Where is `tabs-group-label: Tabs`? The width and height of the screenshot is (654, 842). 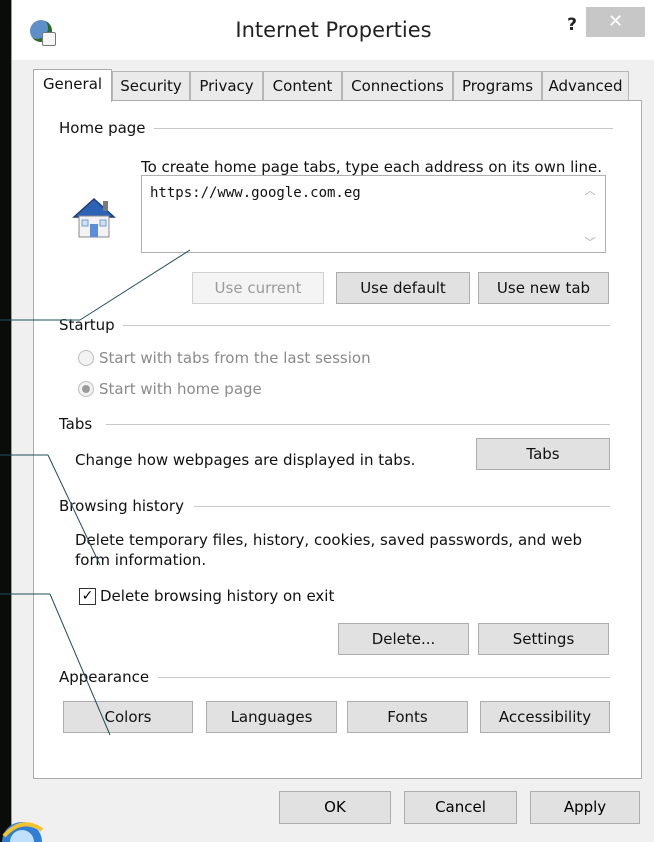 tabs-group-label: Tabs is located at coordinates (80, 424).